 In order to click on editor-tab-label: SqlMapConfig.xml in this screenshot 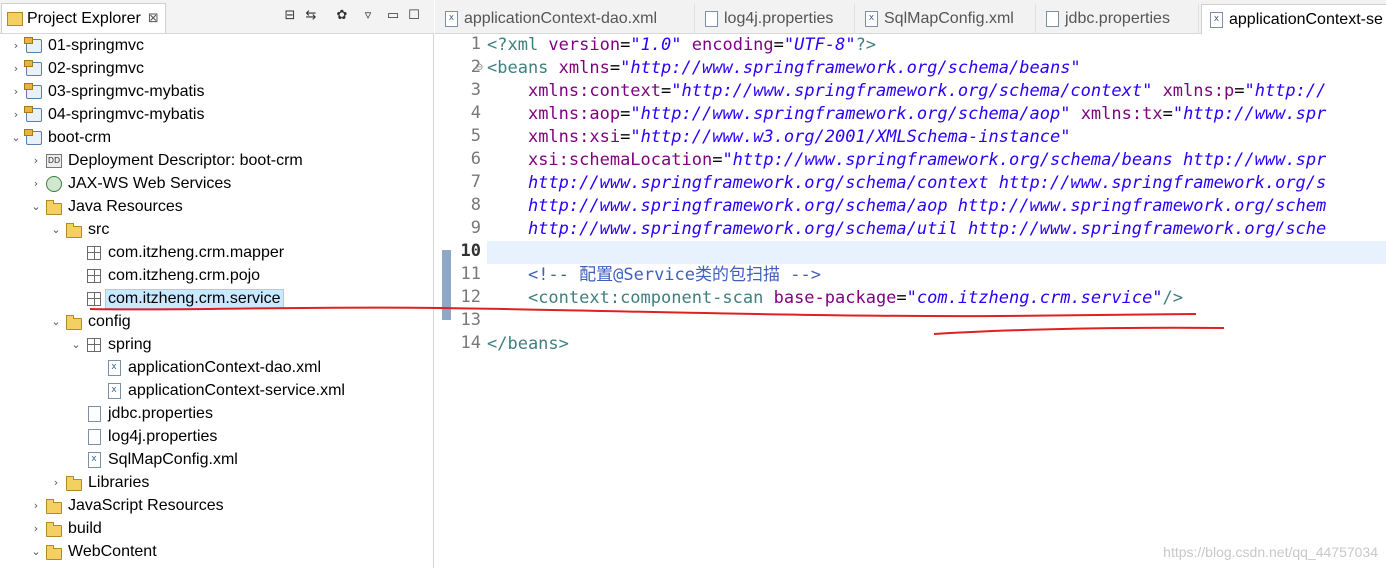, I will do `click(949, 18)`.